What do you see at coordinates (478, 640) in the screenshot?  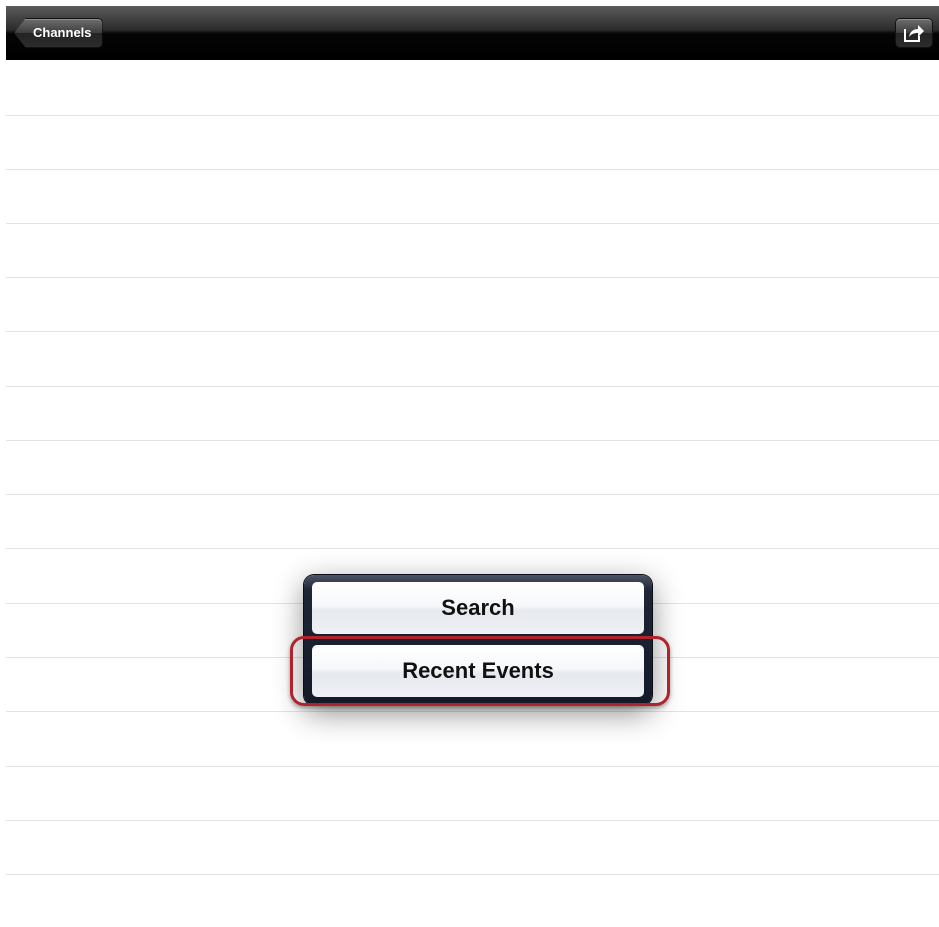 I see `action-popover: Search Recent Events` at bounding box center [478, 640].